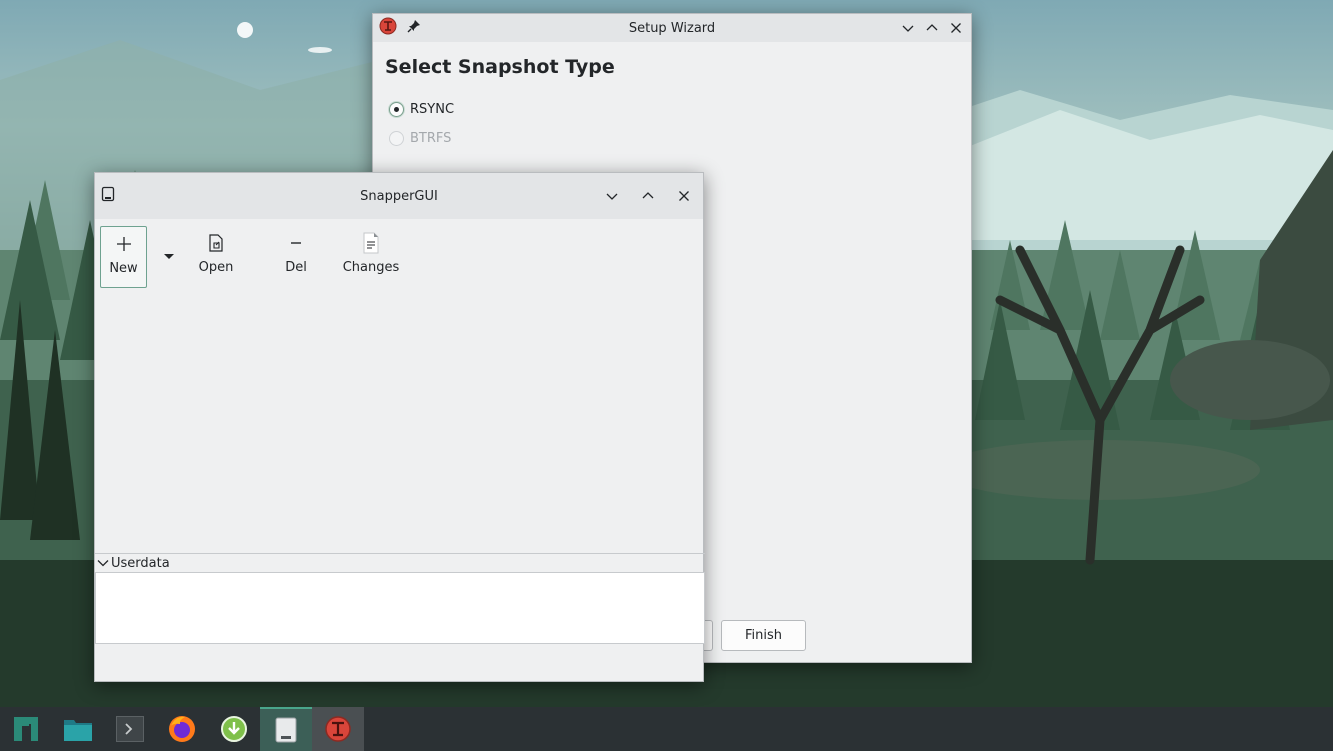 The image size is (1333, 751). What do you see at coordinates (371, 267) in the screenshot?
I see `changes-label: Changes` at bounding box center [371, 267].